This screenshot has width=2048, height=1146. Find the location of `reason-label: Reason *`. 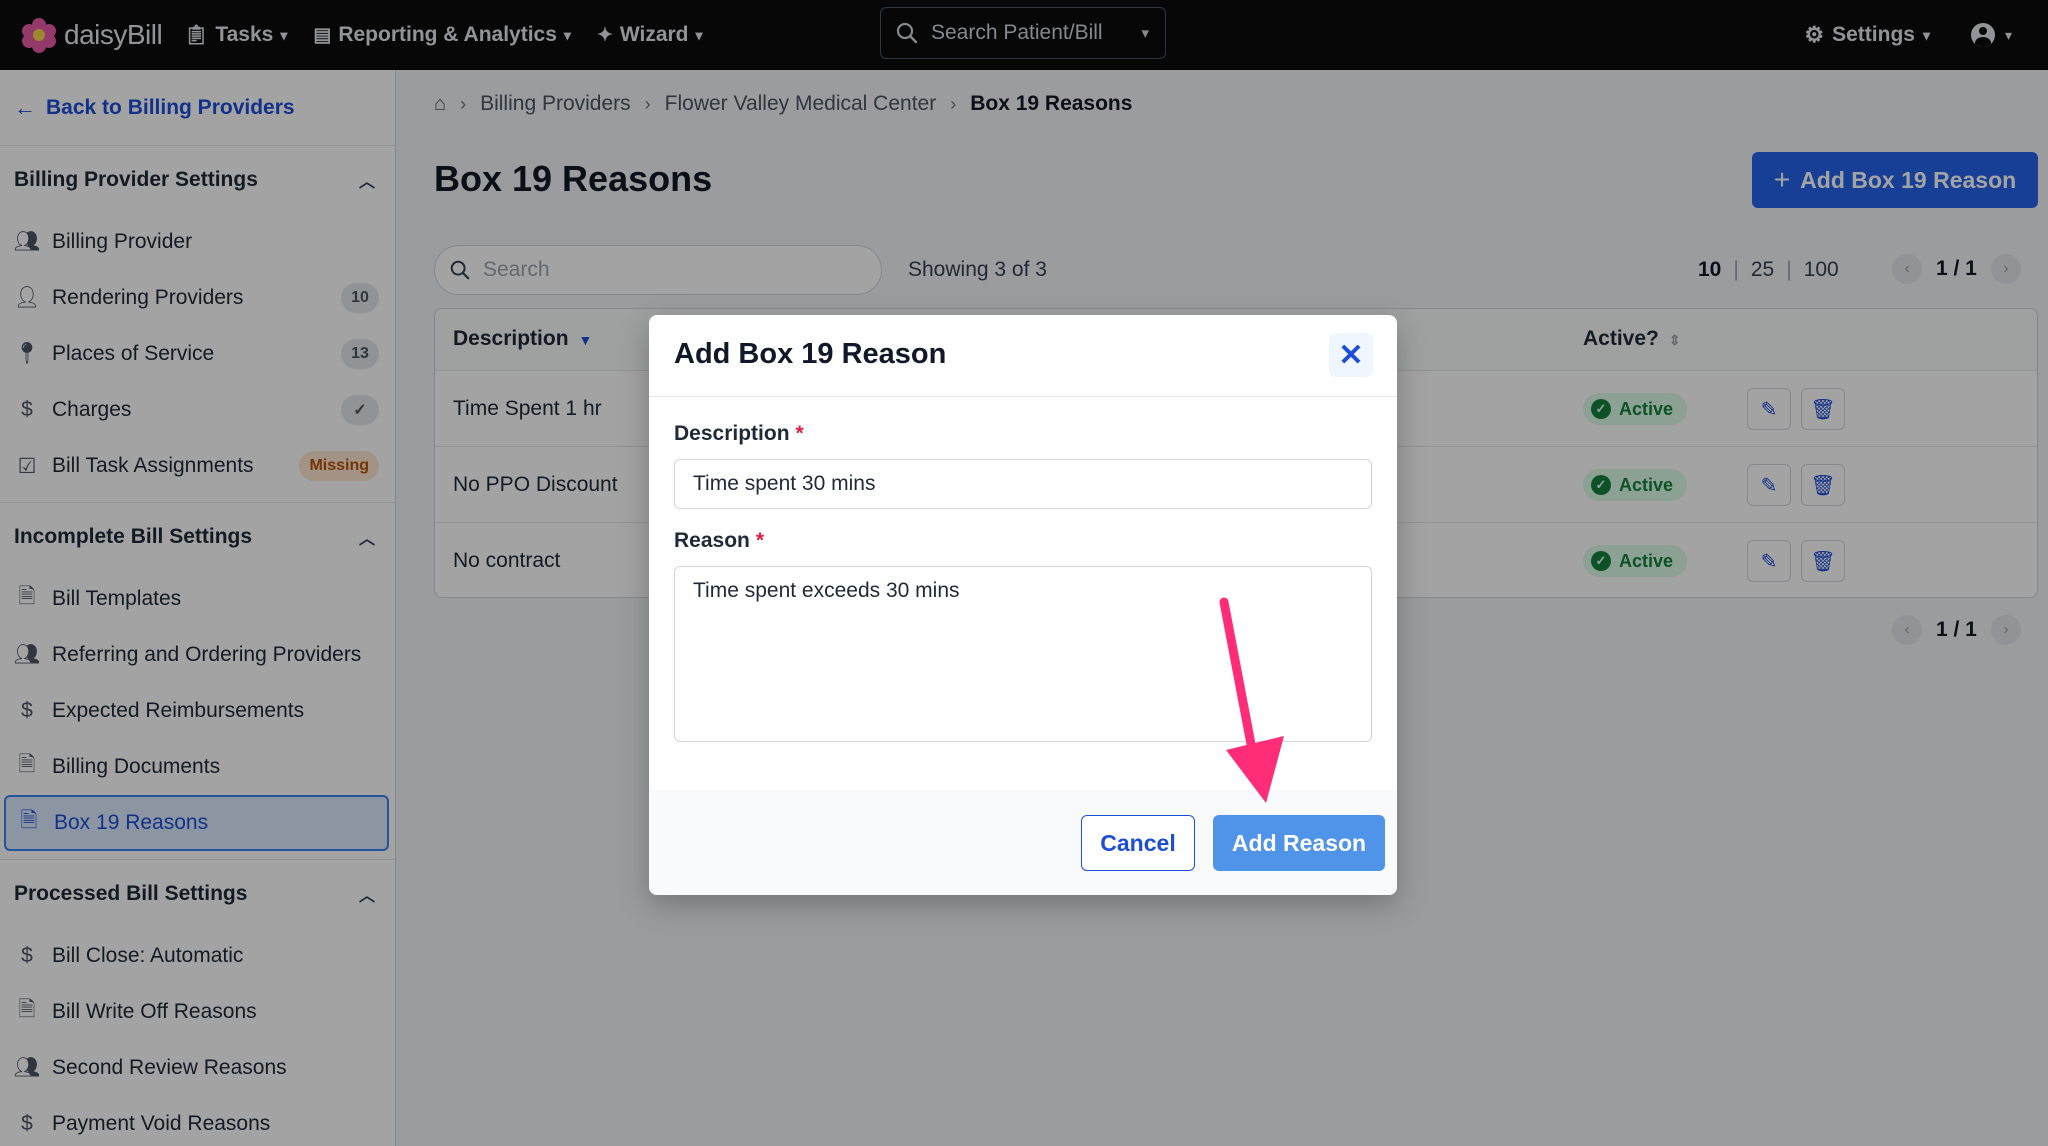

reason-label: Reason * is located at coordinates (719, 541).